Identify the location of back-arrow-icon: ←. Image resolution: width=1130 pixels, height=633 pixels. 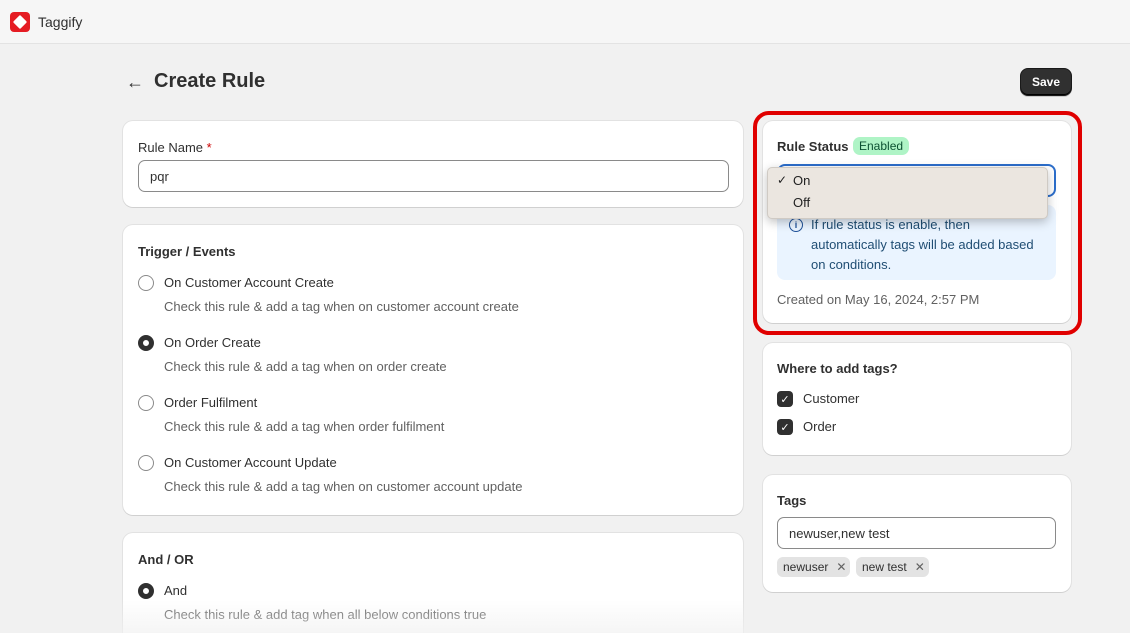
(135, 82).